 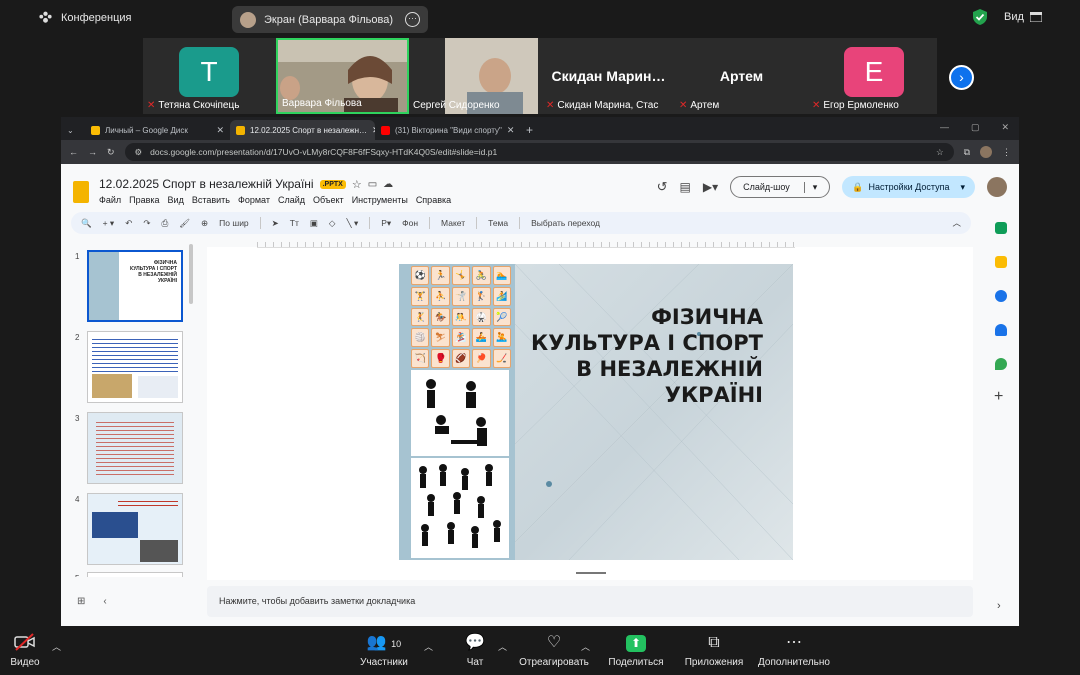 What do you see at coordinates (710, 187) in the screenshot?
I see `meet-icon: ▶▾` at bounding box center [710, 187].